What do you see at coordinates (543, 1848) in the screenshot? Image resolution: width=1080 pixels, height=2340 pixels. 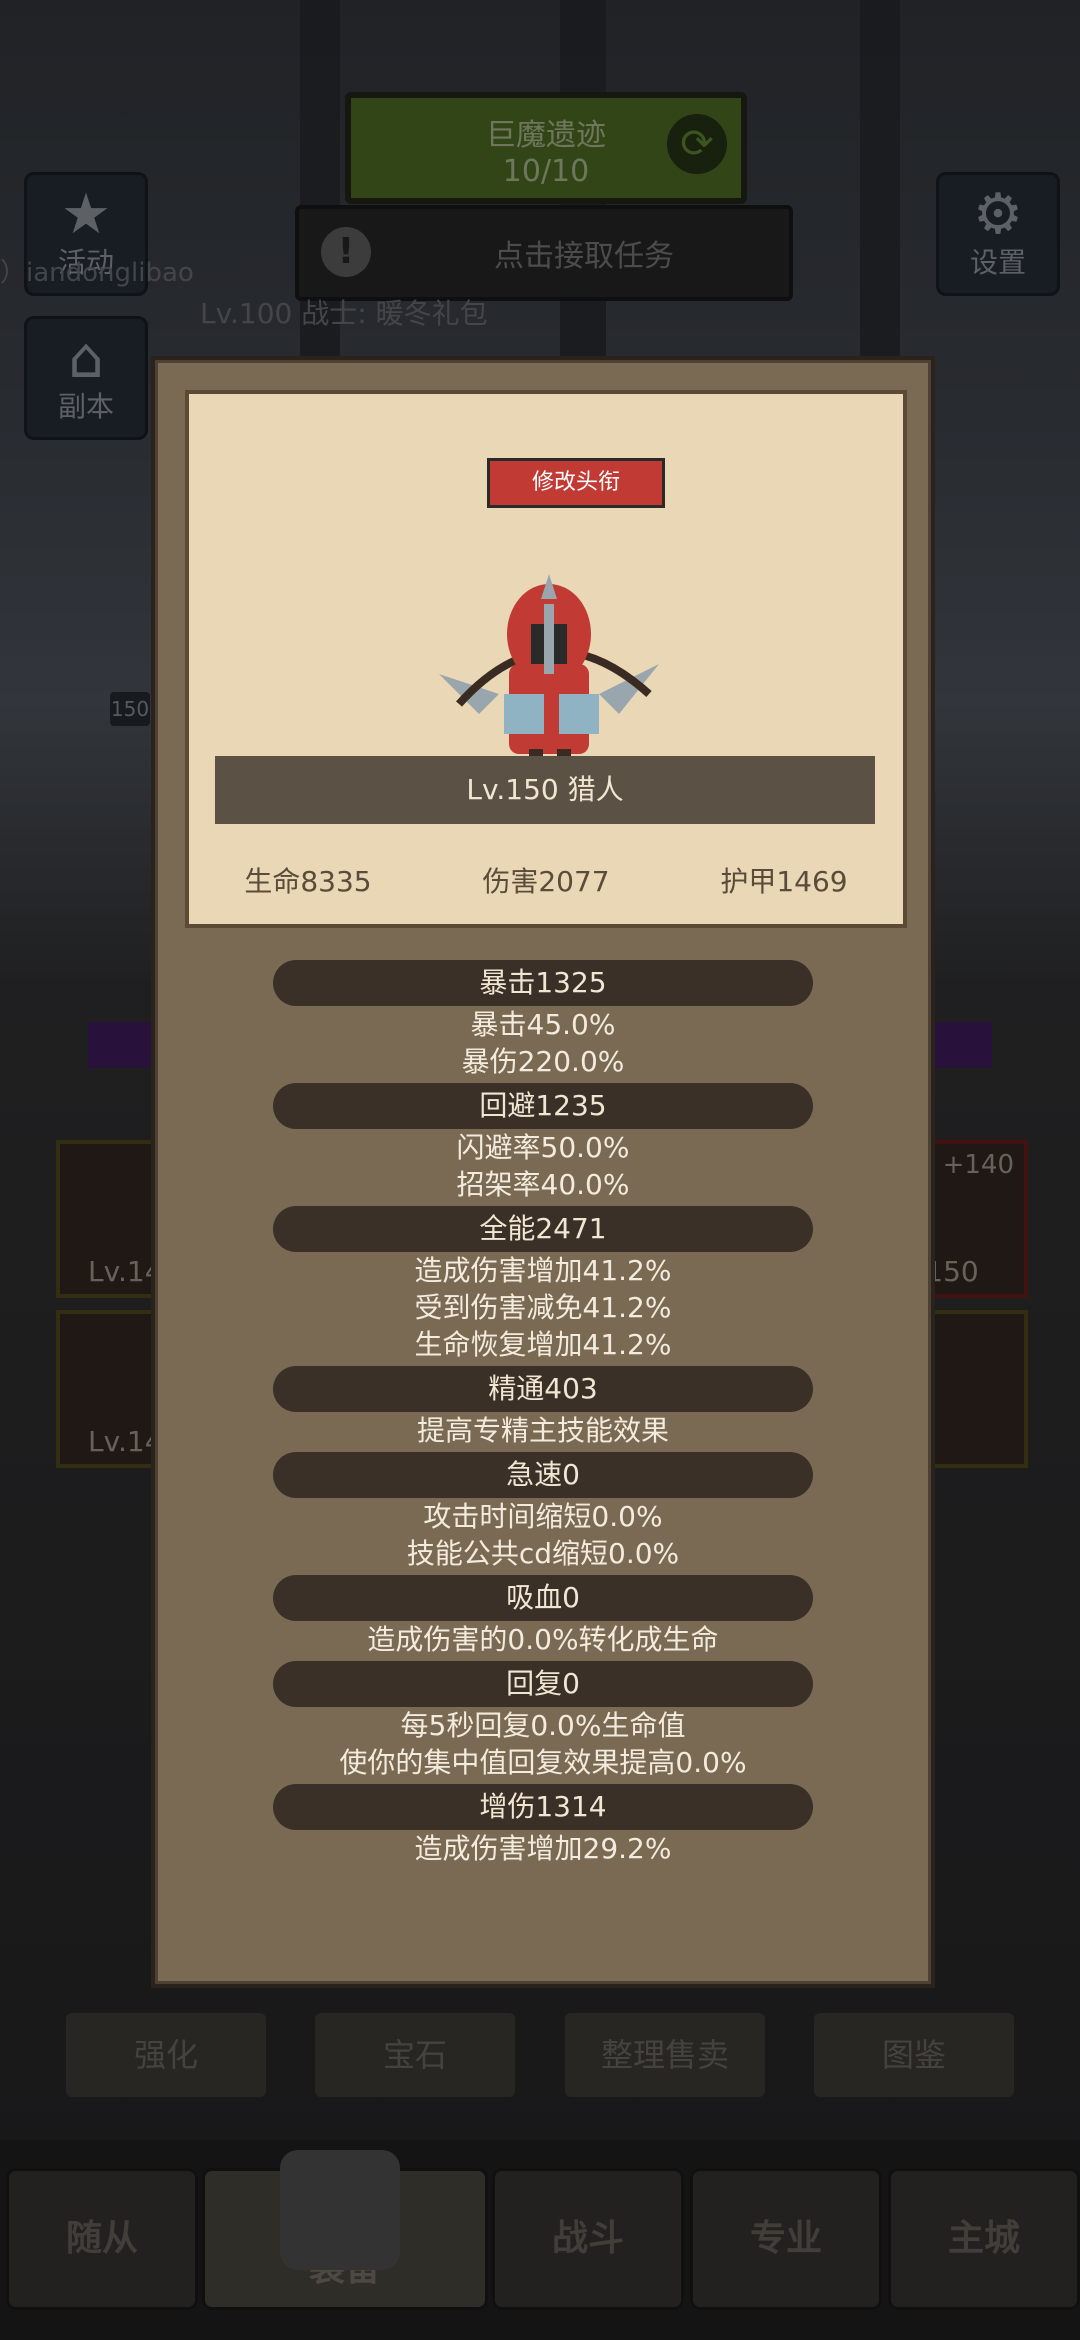 I see `stat-line: 造成伤害增加29.2%` at bounding box center [543, 1848].